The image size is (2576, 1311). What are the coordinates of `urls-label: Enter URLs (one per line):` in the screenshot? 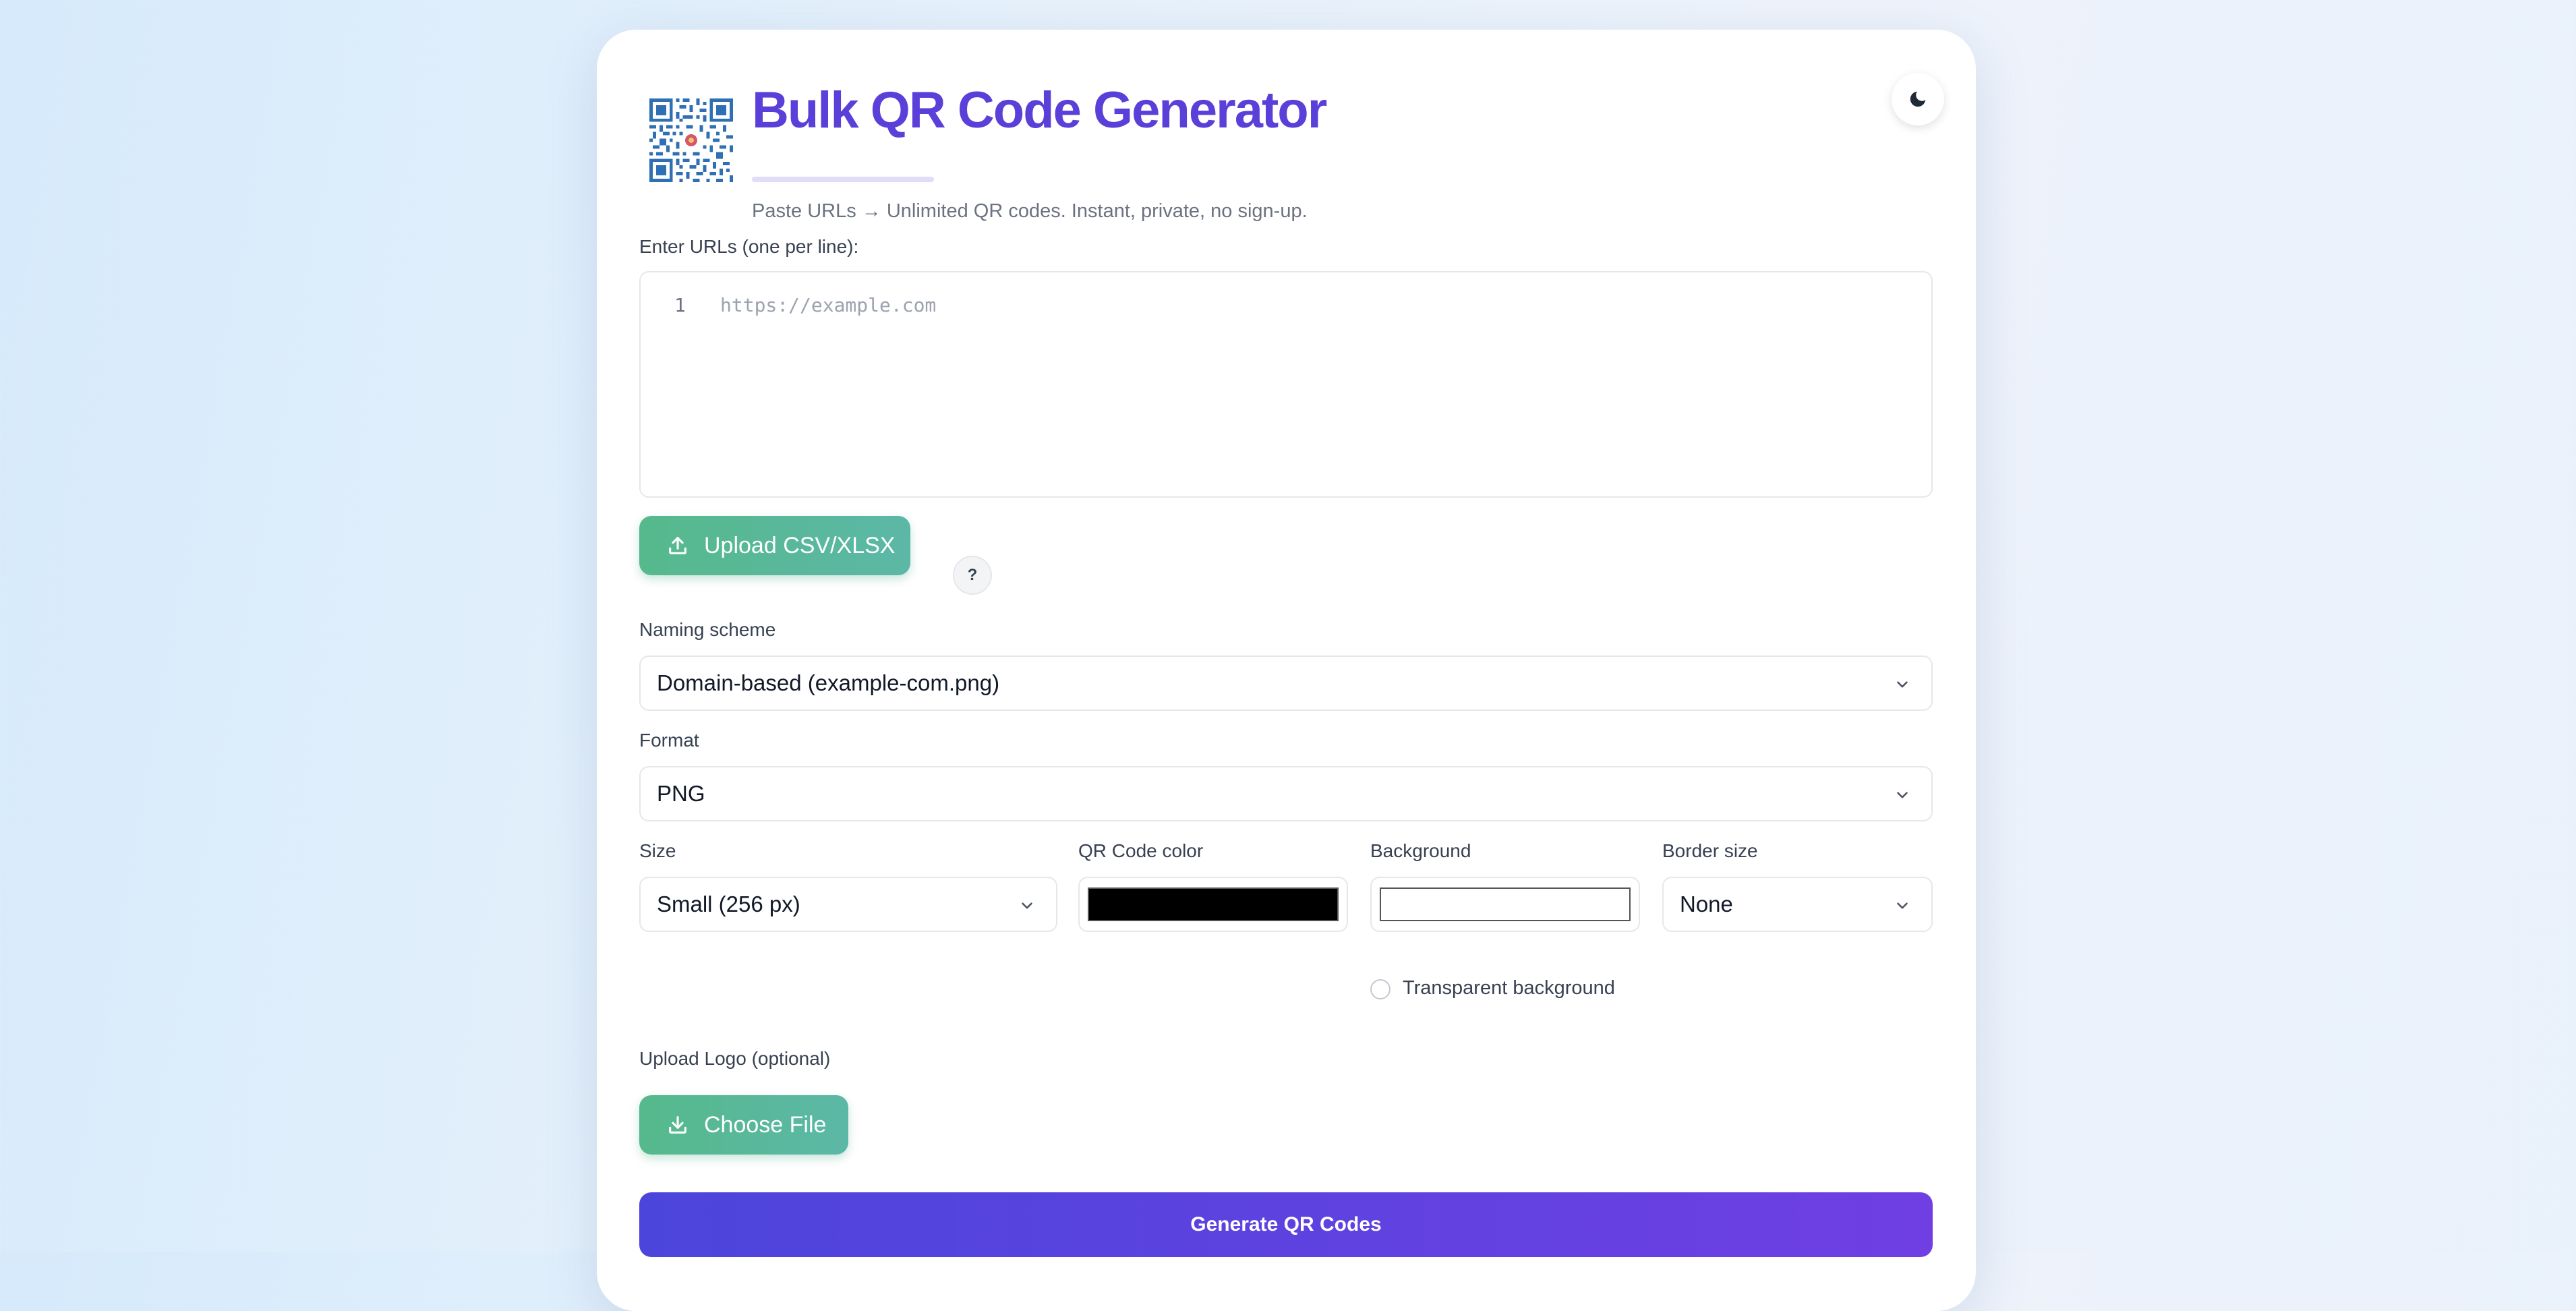 It's located at (749, 247).